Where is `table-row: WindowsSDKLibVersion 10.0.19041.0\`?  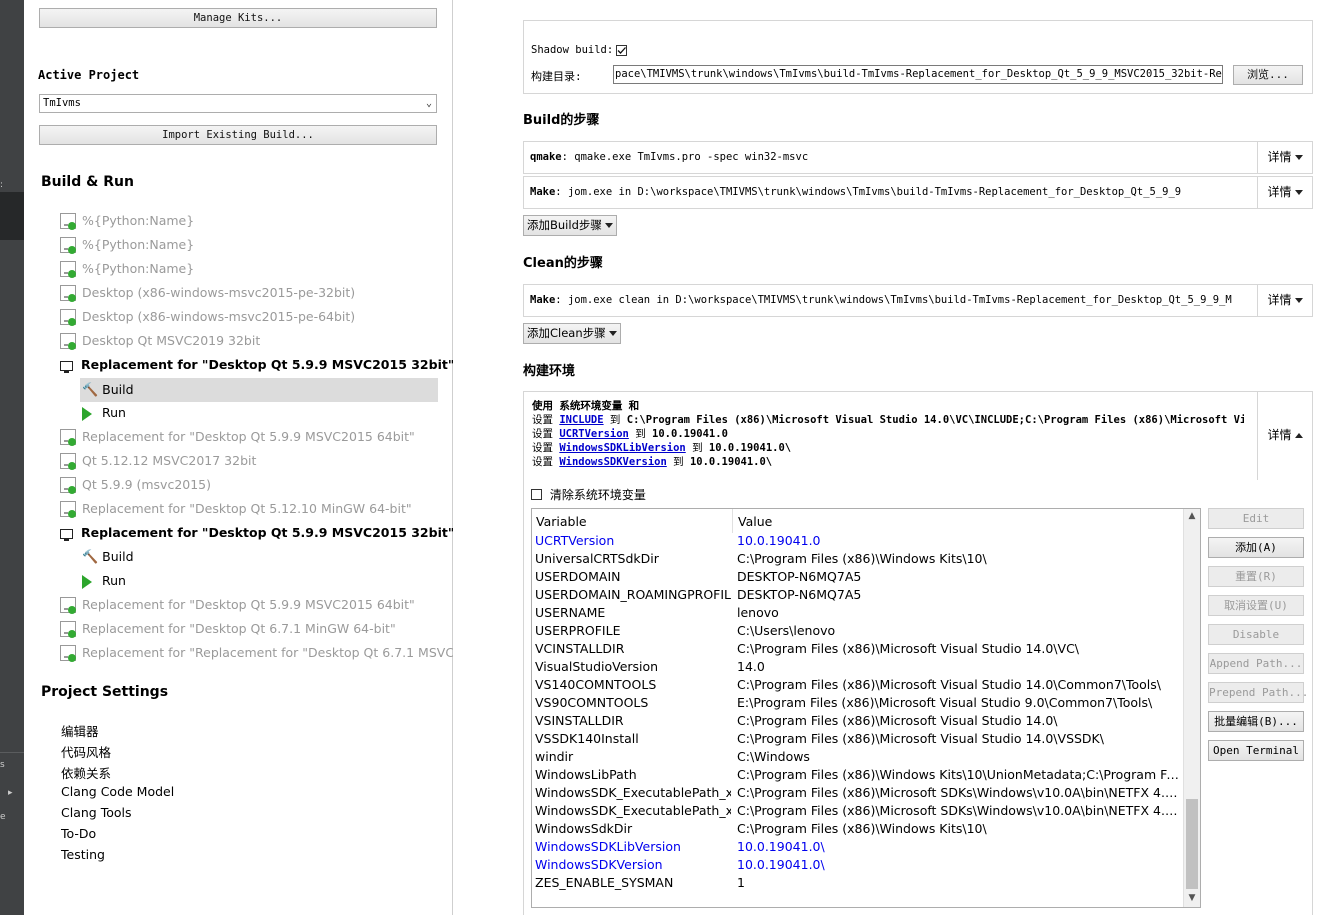
table-row: WindowsSDKLibVersion 10.0.19041.0\ is located at coordinates (857, 848).